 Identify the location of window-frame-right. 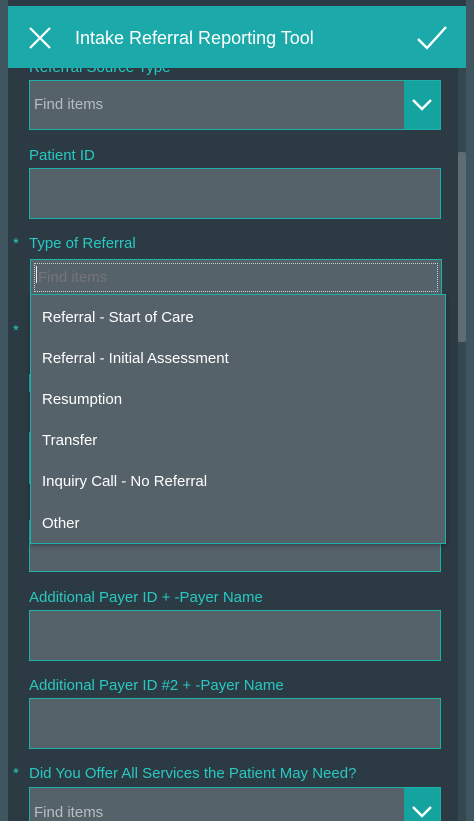
(470, 410).